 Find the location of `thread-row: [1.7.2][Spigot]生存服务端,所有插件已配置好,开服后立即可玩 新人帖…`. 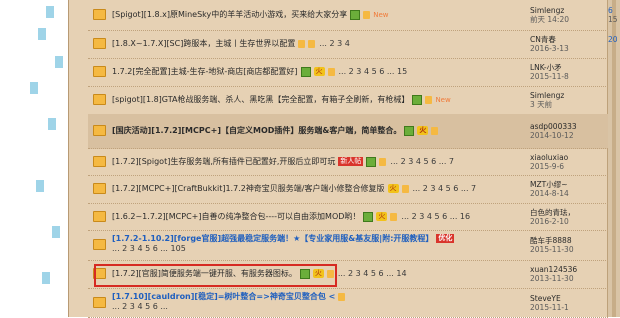

thread-row: [1.7.2][Spigot]生存服务端,所有插件已配置好,开服后立即可玩 新人帖… is located at coordinates (348, 162).